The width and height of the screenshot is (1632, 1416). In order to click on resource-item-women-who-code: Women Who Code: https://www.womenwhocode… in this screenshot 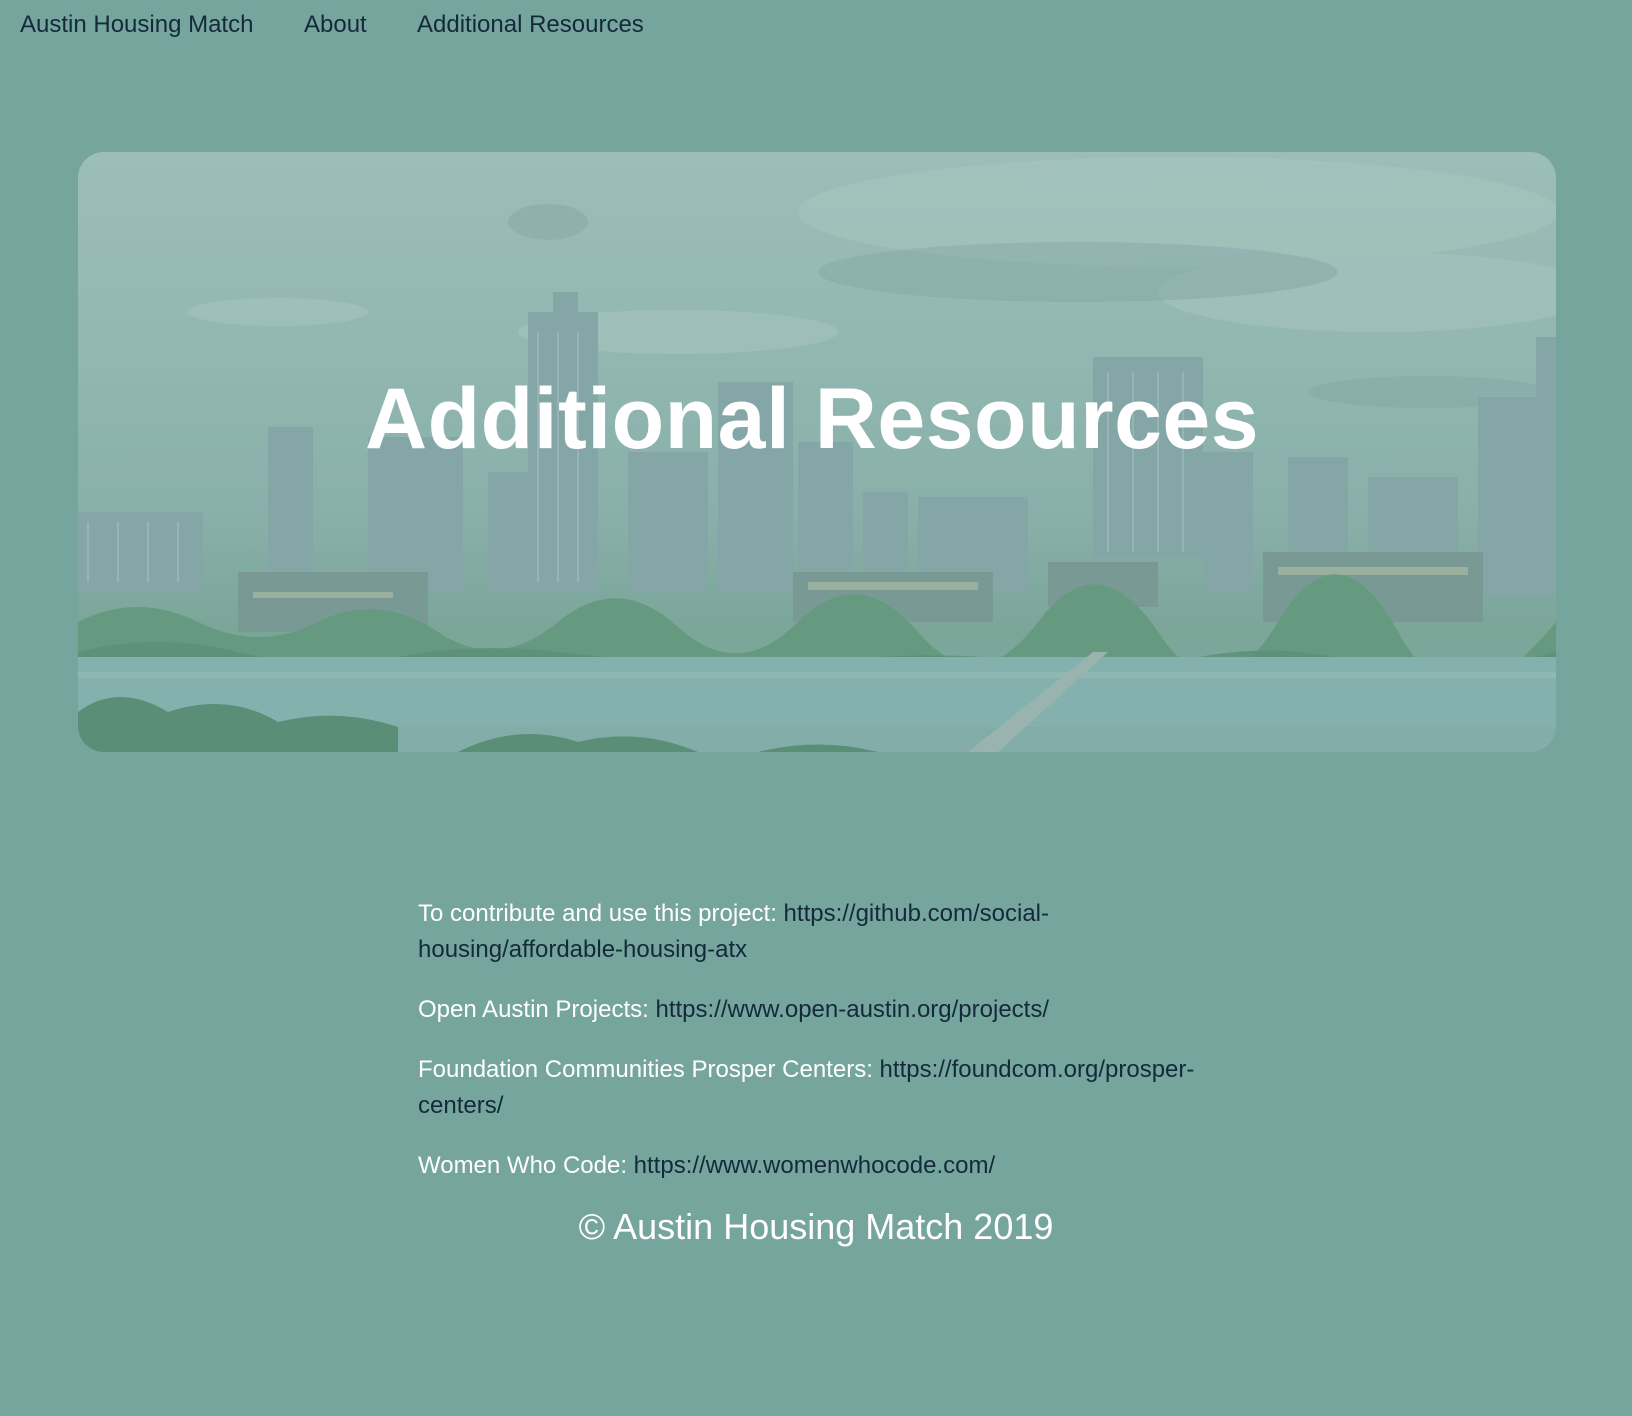, I will do `click(818, 1166)`.